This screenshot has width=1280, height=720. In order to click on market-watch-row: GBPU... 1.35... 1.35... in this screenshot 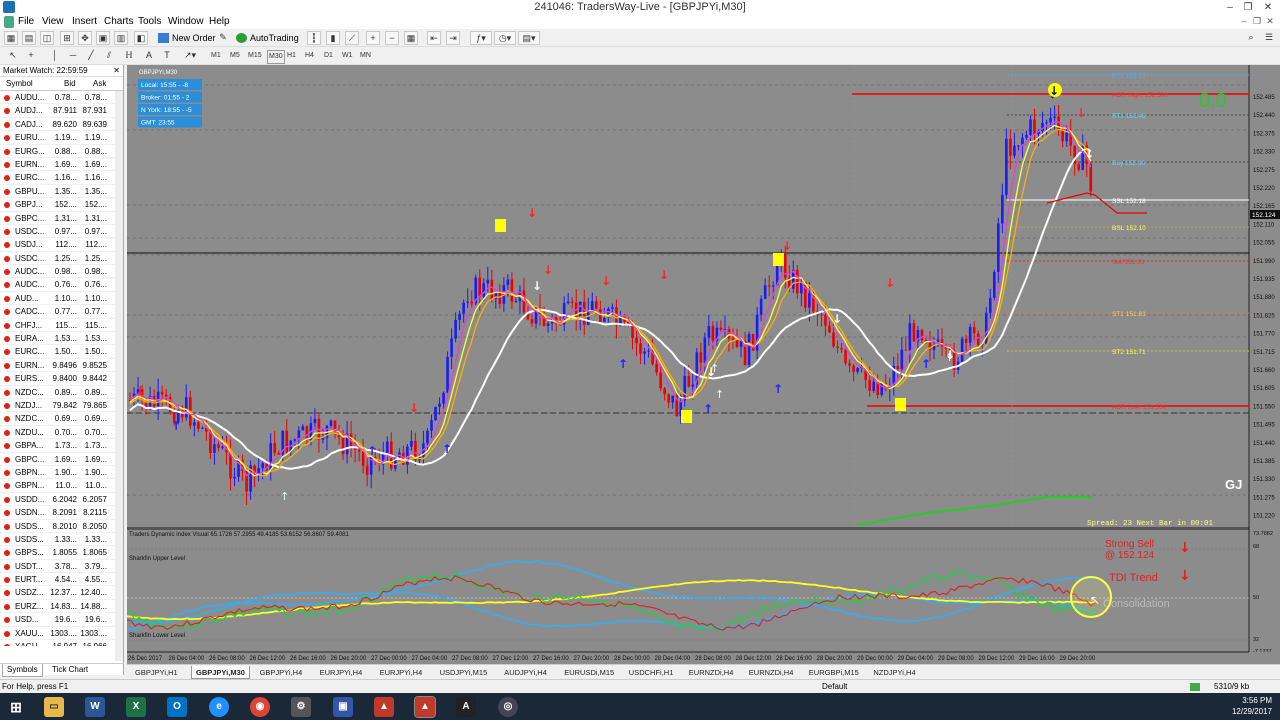, I will do `click(61, 192)`.